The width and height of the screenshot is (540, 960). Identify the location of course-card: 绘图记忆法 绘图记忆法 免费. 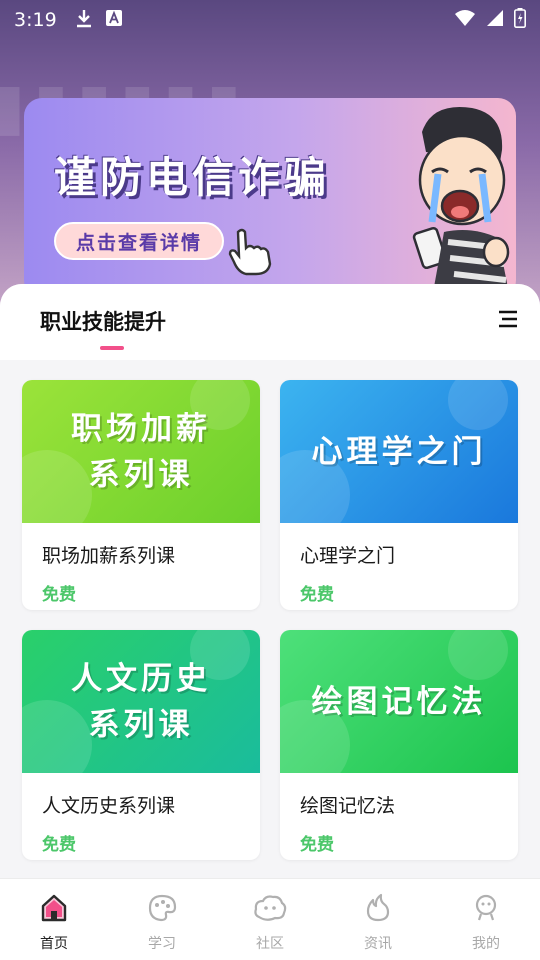
(399, 745).